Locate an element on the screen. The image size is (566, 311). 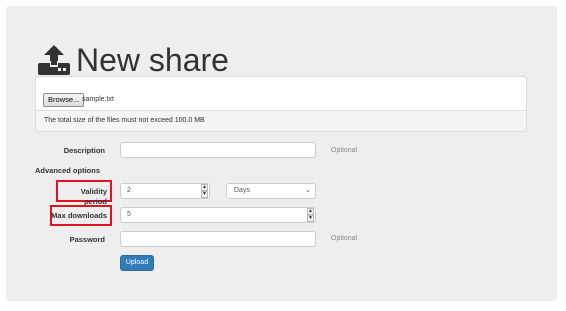
page-title: New share is located at coordinates (152, 60).